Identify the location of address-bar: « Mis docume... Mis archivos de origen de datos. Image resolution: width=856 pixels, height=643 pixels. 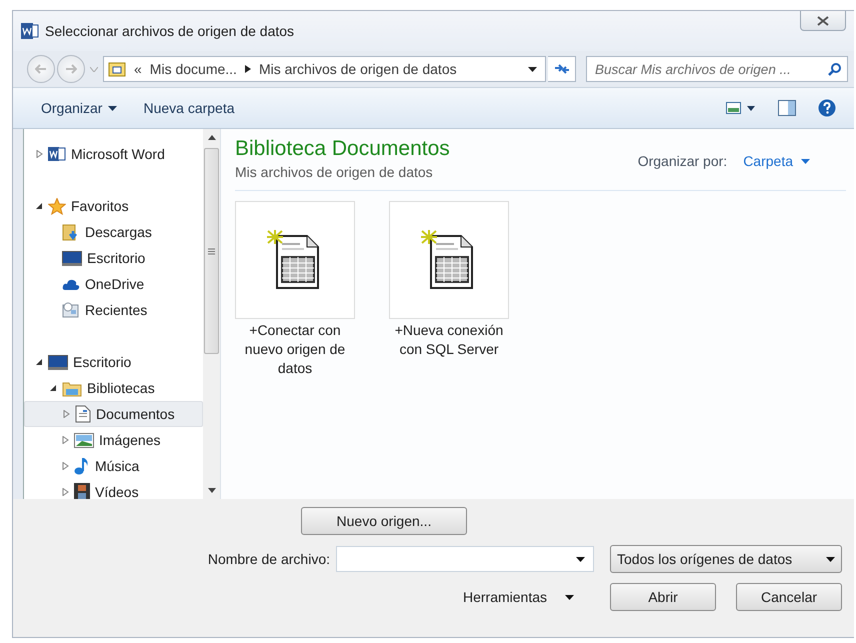
(324, 69).